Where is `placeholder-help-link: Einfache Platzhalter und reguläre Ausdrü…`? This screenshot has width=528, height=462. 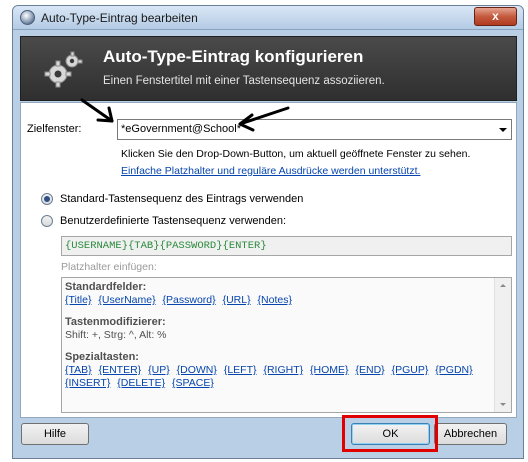
placeholder-help-link: Einfache Platzhalter und reguläre Ausdrü… is located at coordinates (270, 171).